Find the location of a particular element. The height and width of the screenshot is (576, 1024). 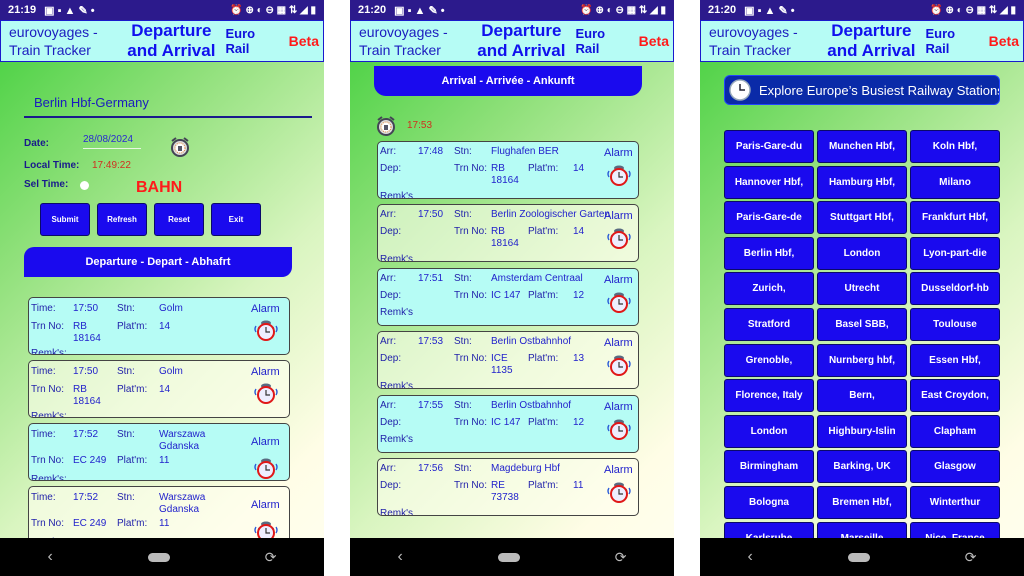

station-button: Nurnberg hbf, is located at coordinates (862, 360).